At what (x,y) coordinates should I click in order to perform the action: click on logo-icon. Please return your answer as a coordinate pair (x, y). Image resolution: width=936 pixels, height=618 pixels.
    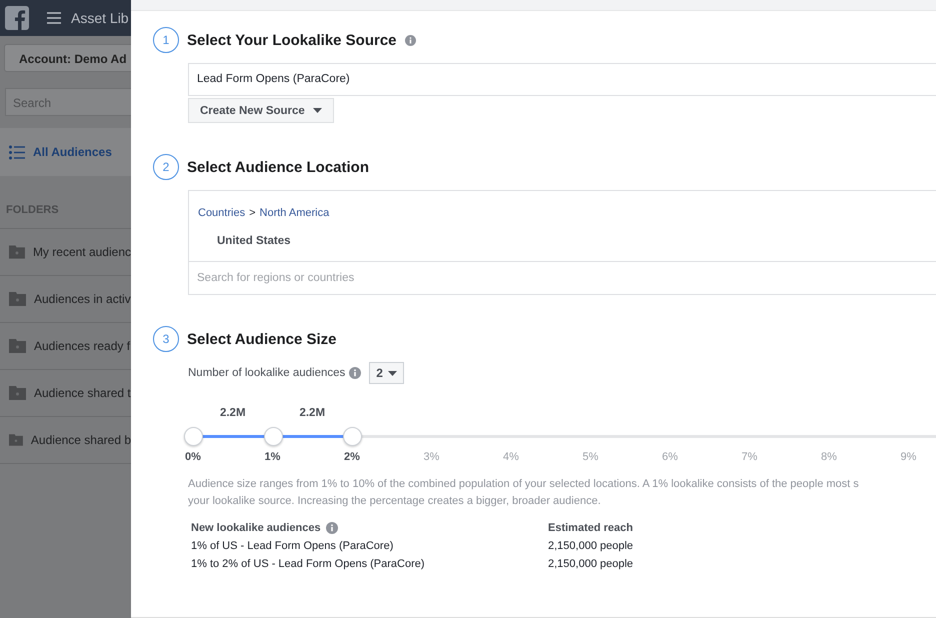
    Looking at the image, I should click on (17, 18).